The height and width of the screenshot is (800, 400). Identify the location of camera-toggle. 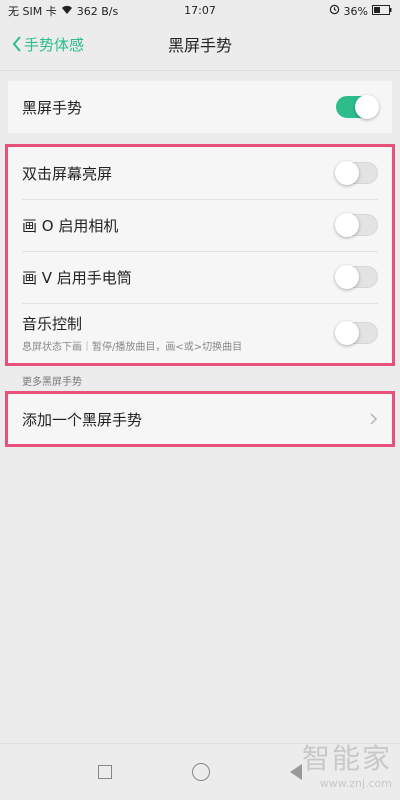
(356, 225).